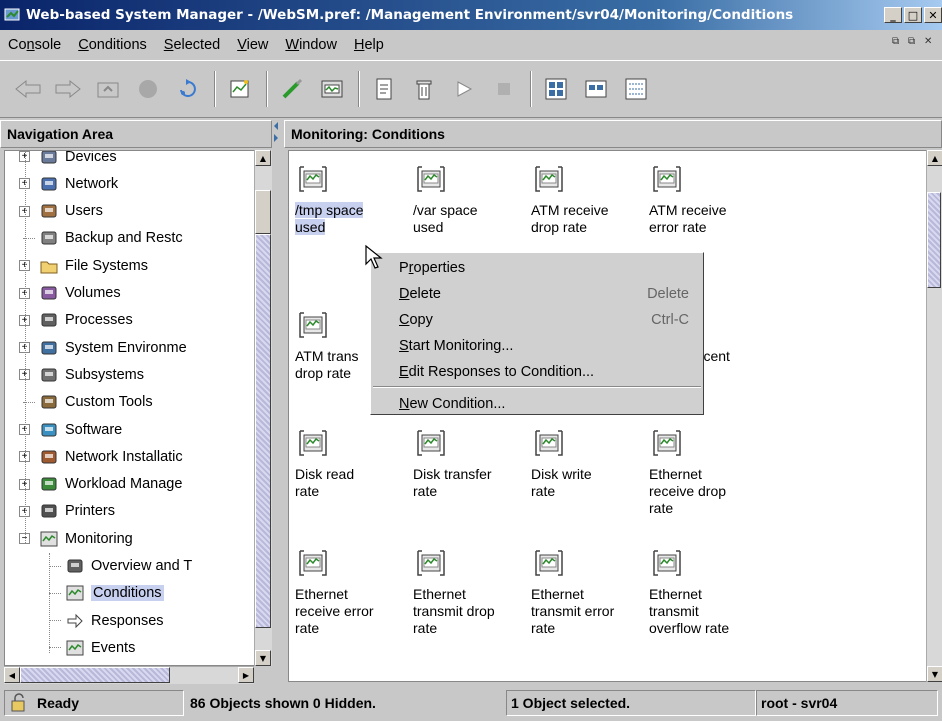 This screenshot has height=721, width=942. I want to click on tree-item-system-environme: System Environme, so click(113, 347).